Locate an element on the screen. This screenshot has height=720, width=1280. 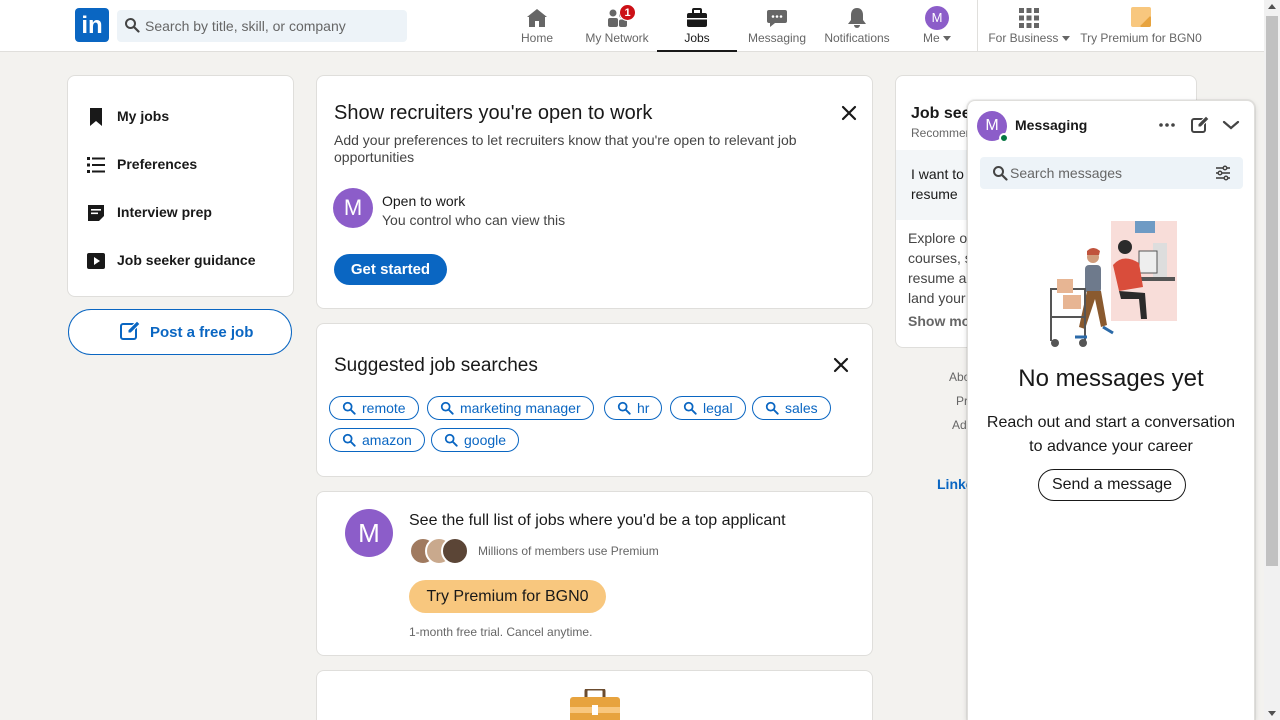
messaging-icon is located at coordinates (777, 18).